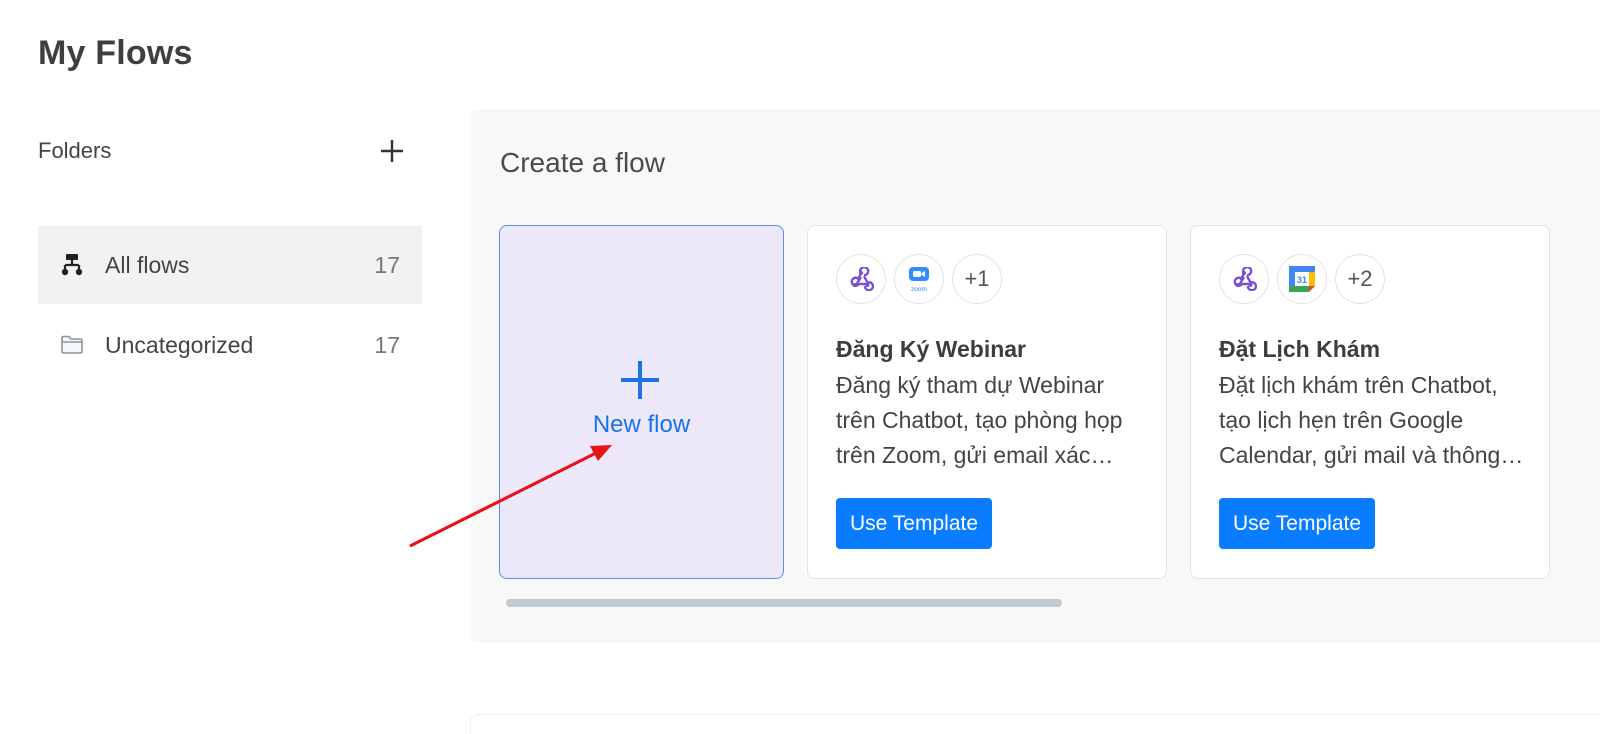  I want to click on create-flow-title: Create a flow, so click(582, 162).